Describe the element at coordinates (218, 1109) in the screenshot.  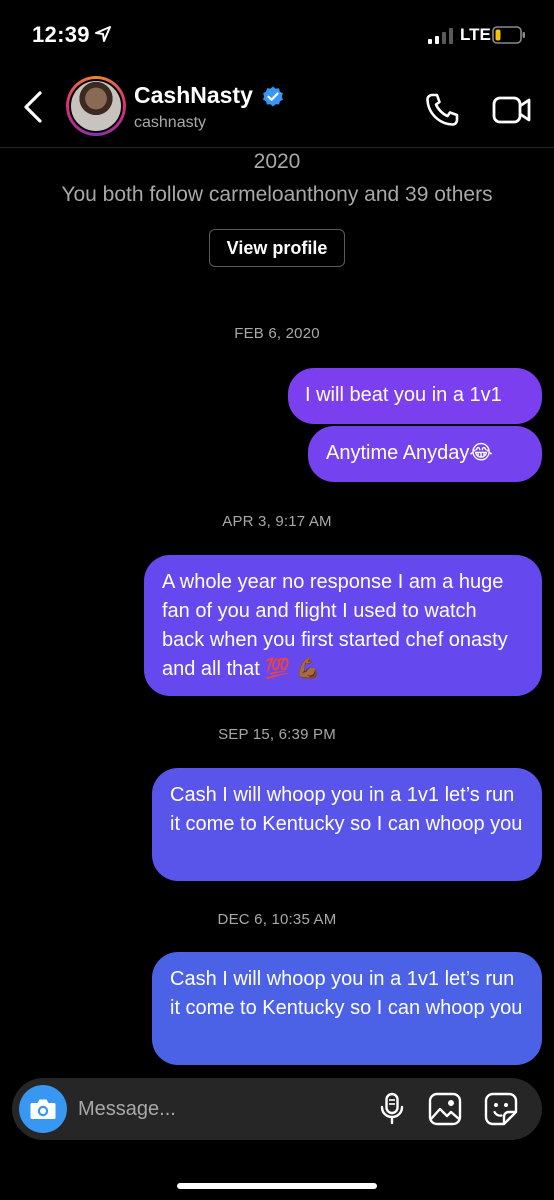
I see `message-input` at that location.